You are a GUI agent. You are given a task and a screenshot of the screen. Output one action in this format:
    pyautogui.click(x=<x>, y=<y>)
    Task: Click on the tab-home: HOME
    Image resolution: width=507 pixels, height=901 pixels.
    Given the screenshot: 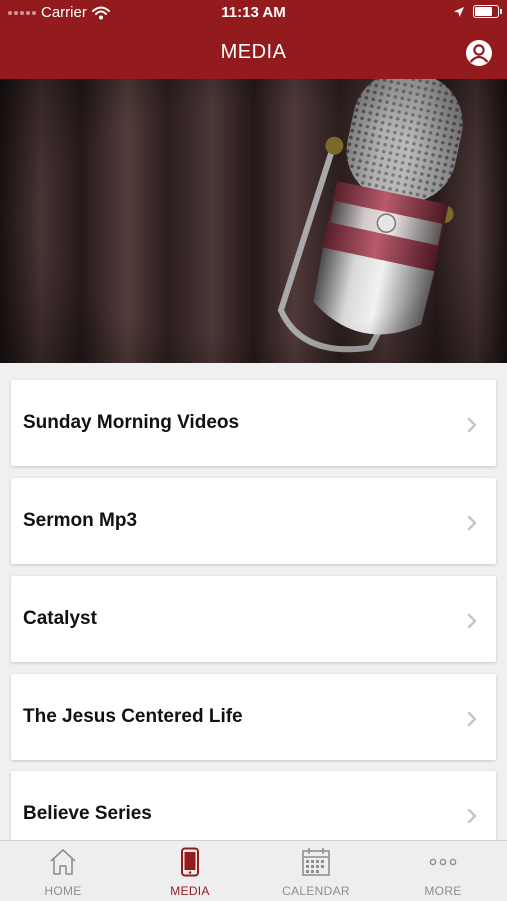 What is the action you would take?
    pyautogui.click(x=63, y=871)
    